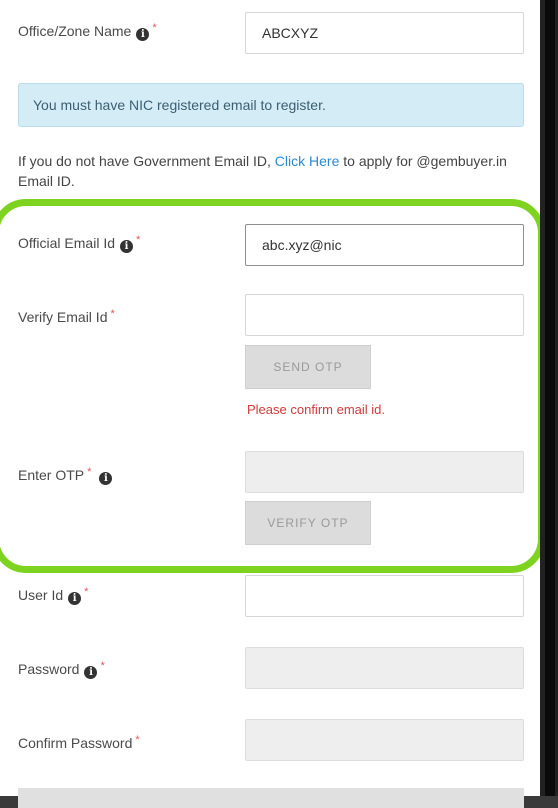  I want to click on password-label: Password i*, so click(61, 669).